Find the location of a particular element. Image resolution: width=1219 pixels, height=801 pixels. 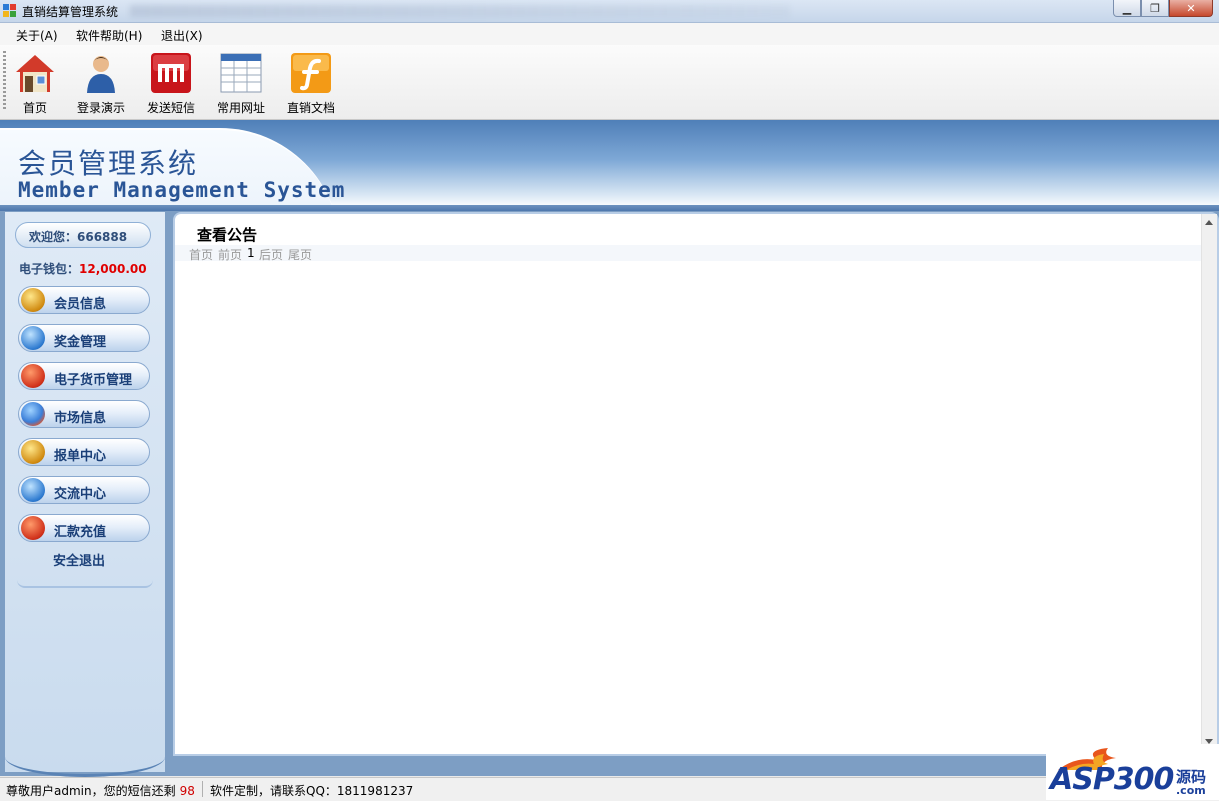

toolbar-common-urls-button: 常用网址 is located at coordinates (241, 82).